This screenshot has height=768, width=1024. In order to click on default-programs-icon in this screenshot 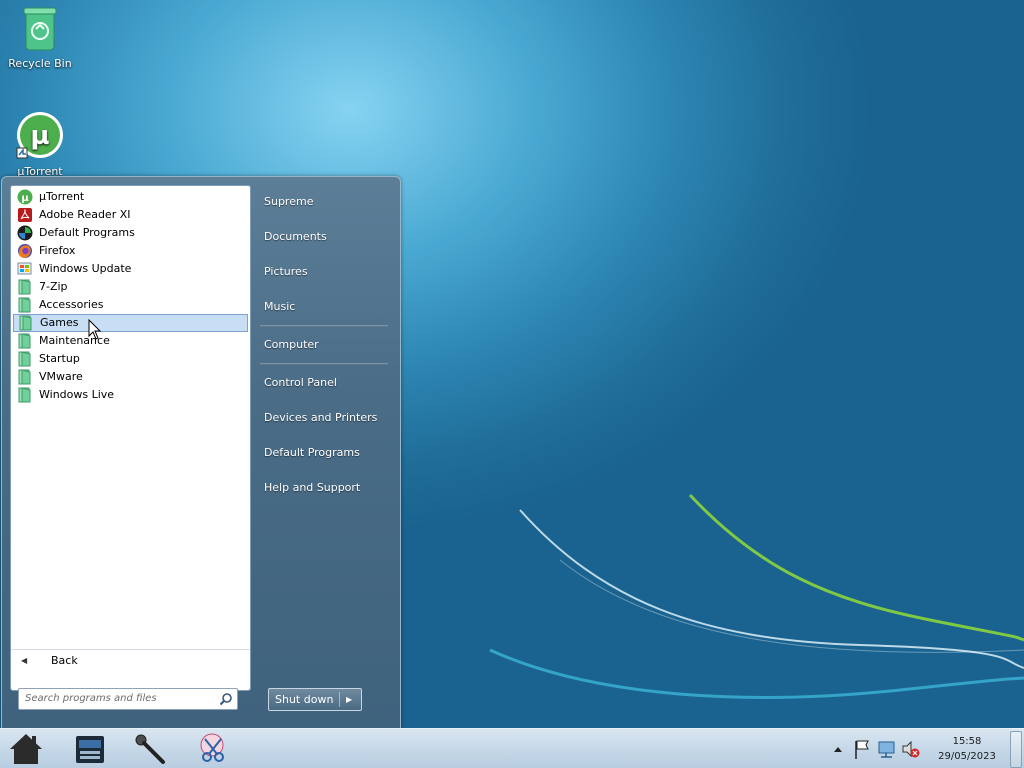, I will do `click(25, 233)`.